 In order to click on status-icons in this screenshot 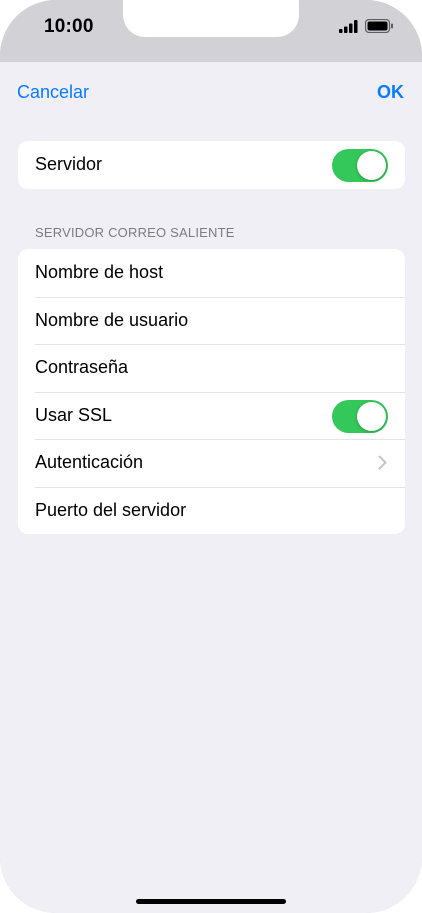, I will do `click(366, 28)`.